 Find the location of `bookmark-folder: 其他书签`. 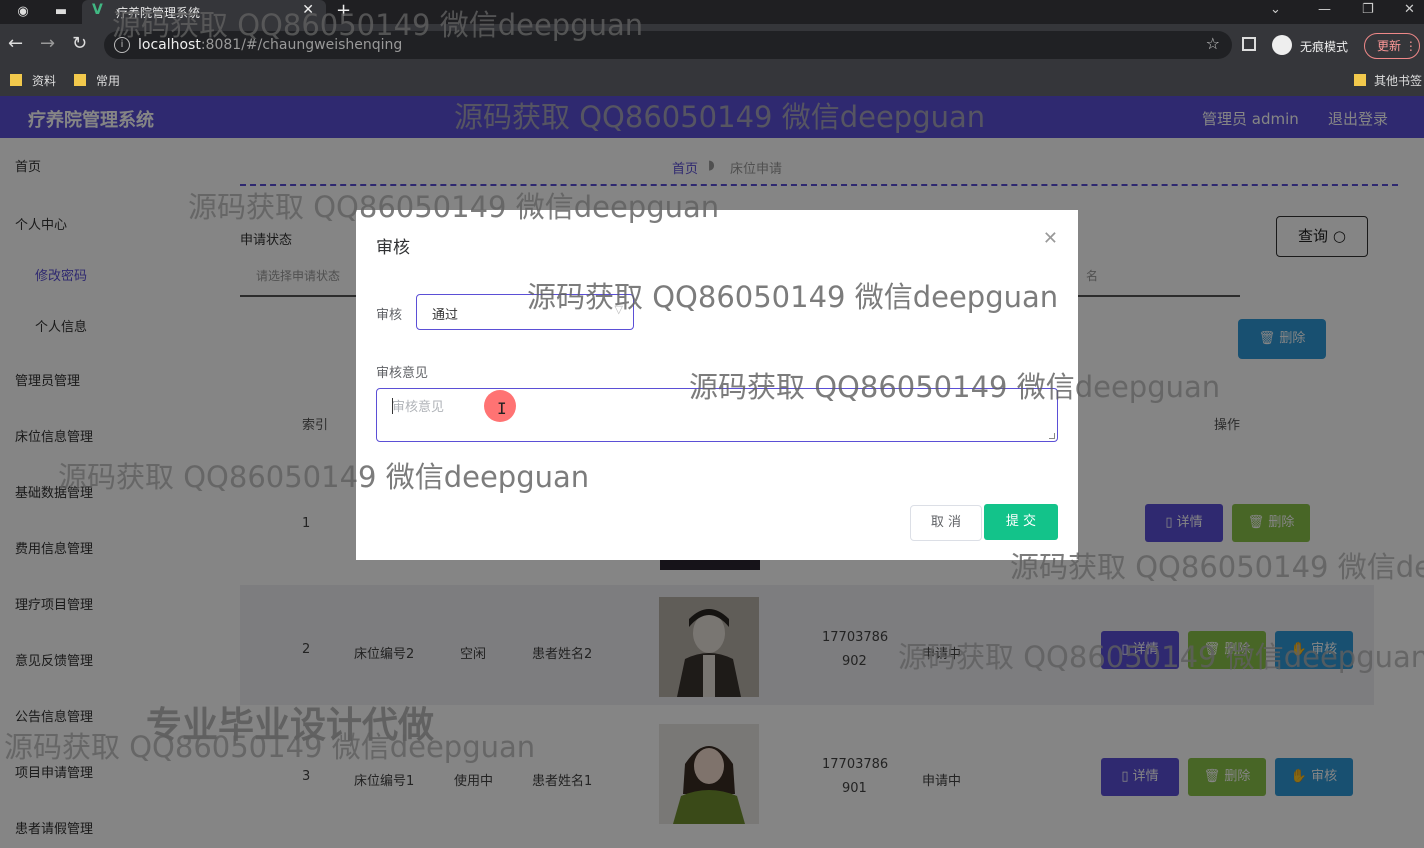

bookmark-folder: 其他书签 is located at coordinates (1388, 80).